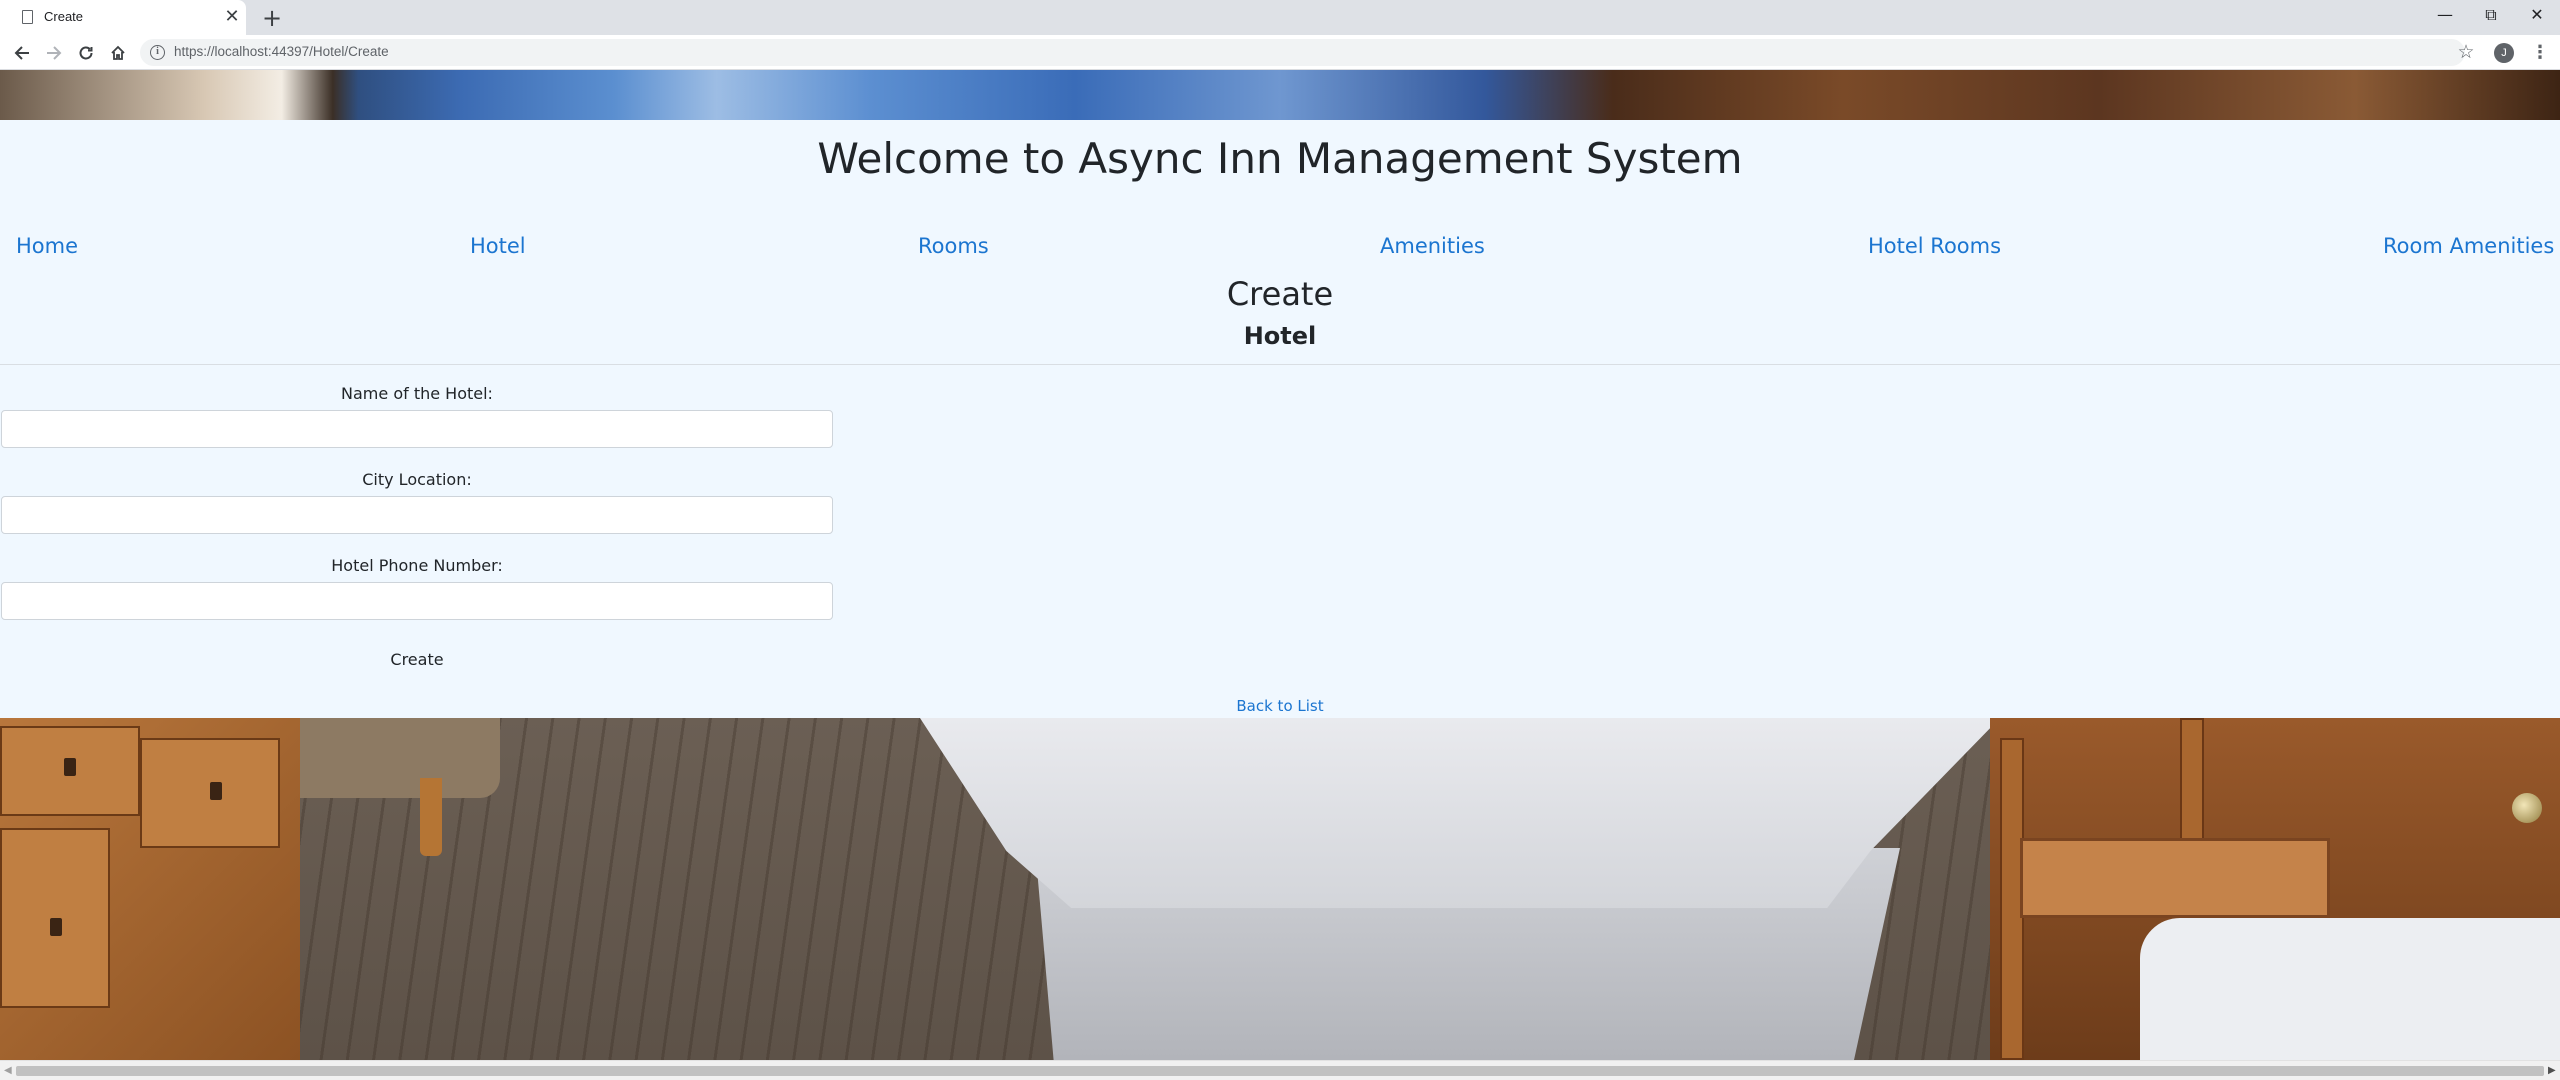 The height and width of the screenshot is (1080, 2560). What do you see at coordinates (1280, 336) in the screenshot?
I see `page-subtitle: Hotel` at bounding box center [1280, 336].